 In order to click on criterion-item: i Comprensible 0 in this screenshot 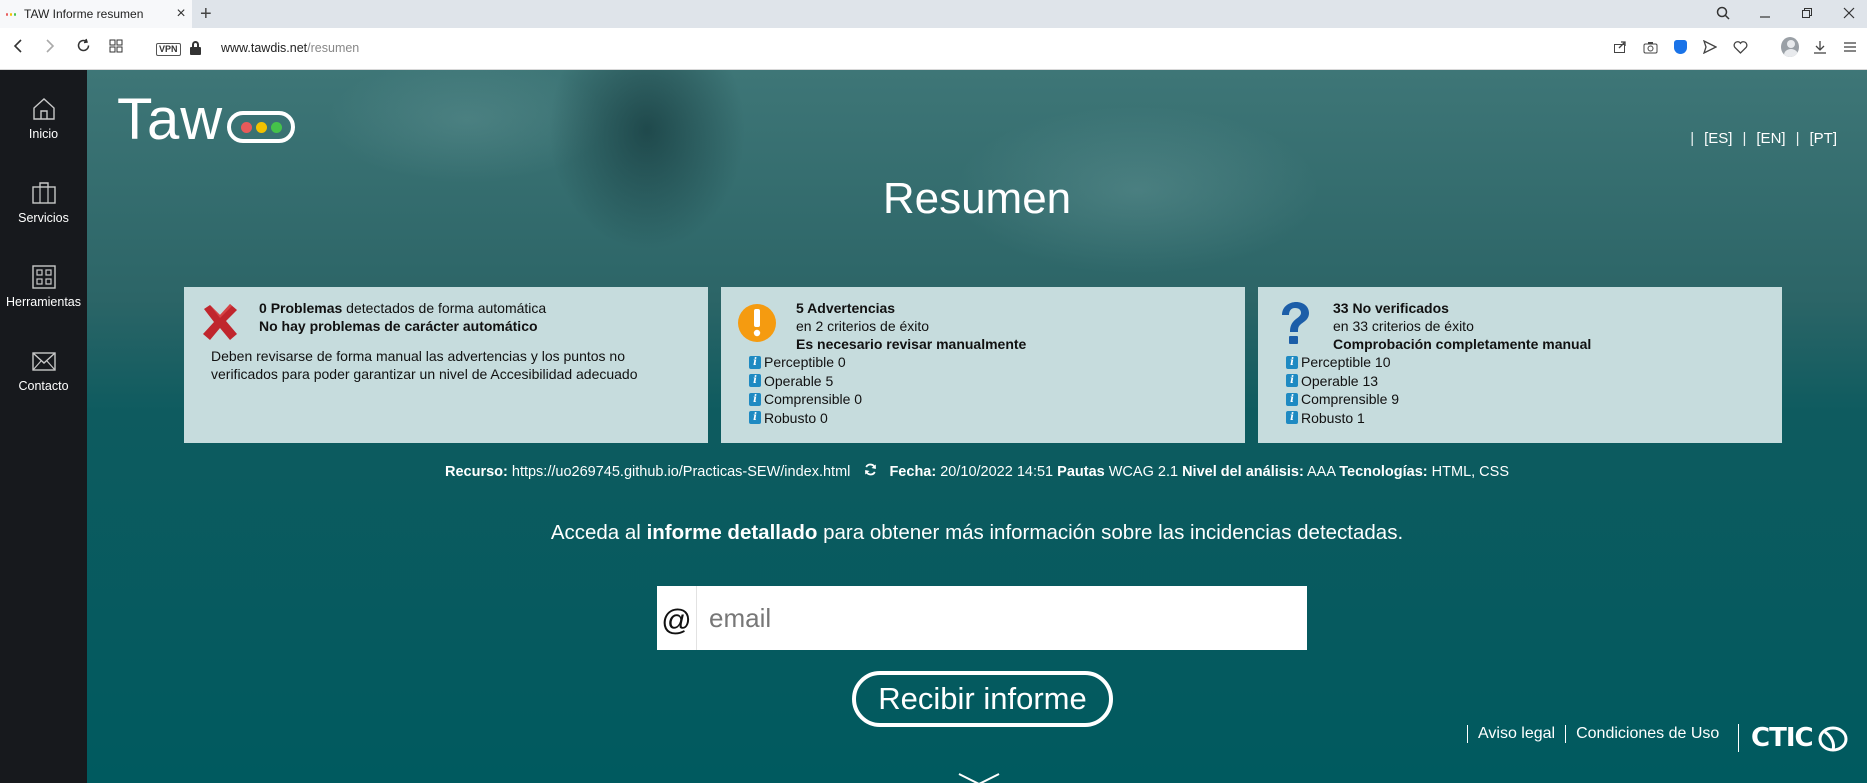, I will do `click(805, 399)`.